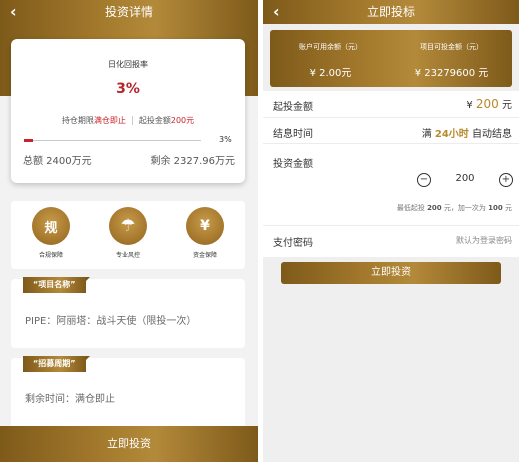 The width and height of the screenshot is (519, 462). I want to click on remaining-time: 剩余时间：满仓即止, so click(70, 399).